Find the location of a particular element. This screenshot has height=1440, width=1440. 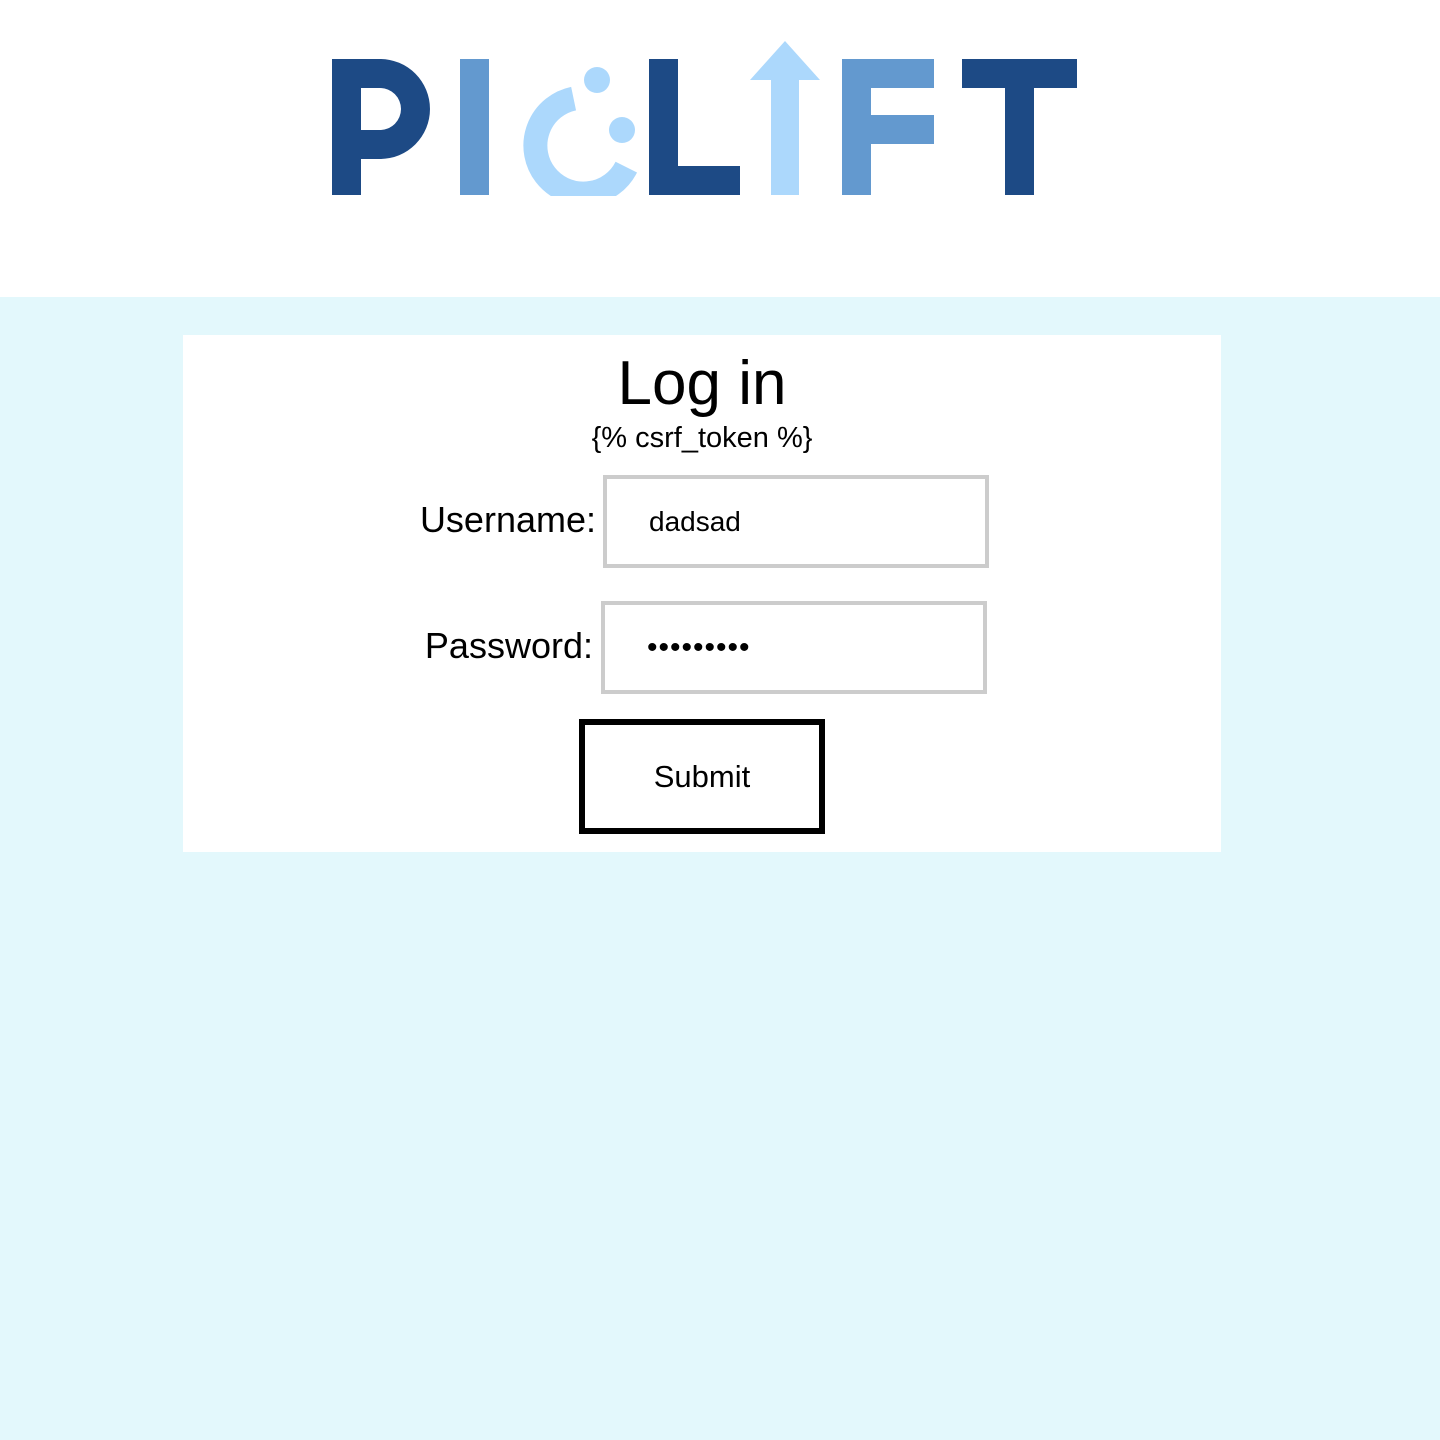

logo-letter-c is located at coordinates (580, 131).